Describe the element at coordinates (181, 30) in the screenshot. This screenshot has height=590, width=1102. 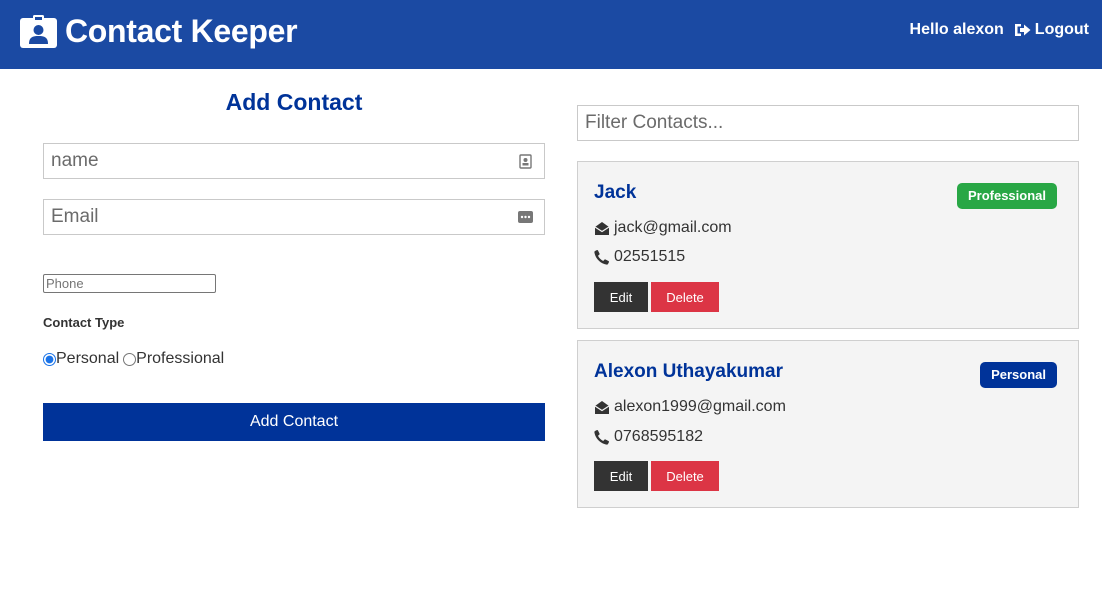
I see `brand-title: Contact Keeper` at that location.